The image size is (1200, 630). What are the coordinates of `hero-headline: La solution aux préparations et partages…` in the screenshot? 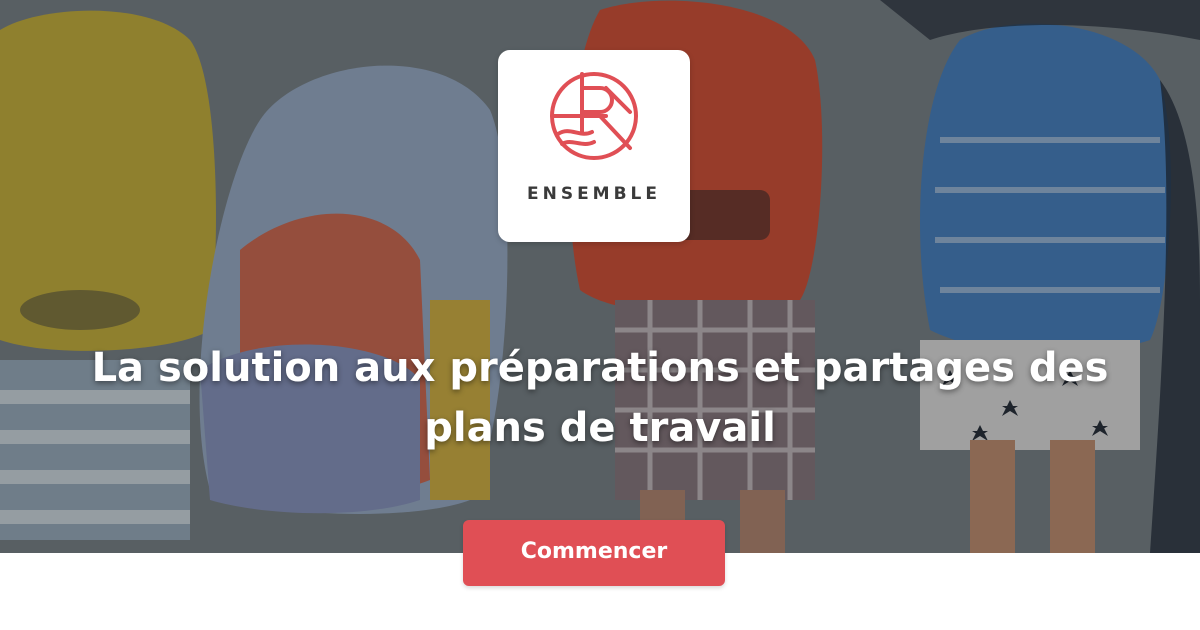 It's located at (600, 398).